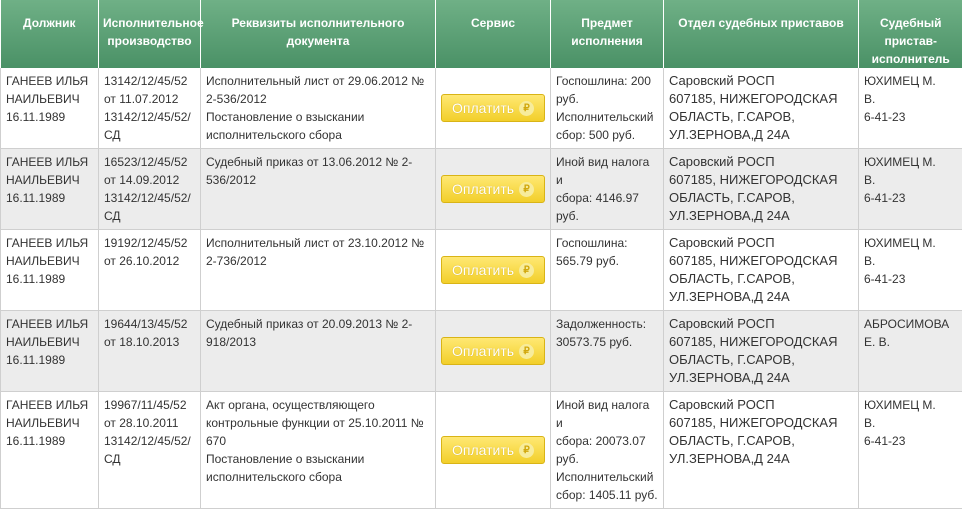  I want to click on proceeding-line: 13142/12/45/52/, so click(149, 198).